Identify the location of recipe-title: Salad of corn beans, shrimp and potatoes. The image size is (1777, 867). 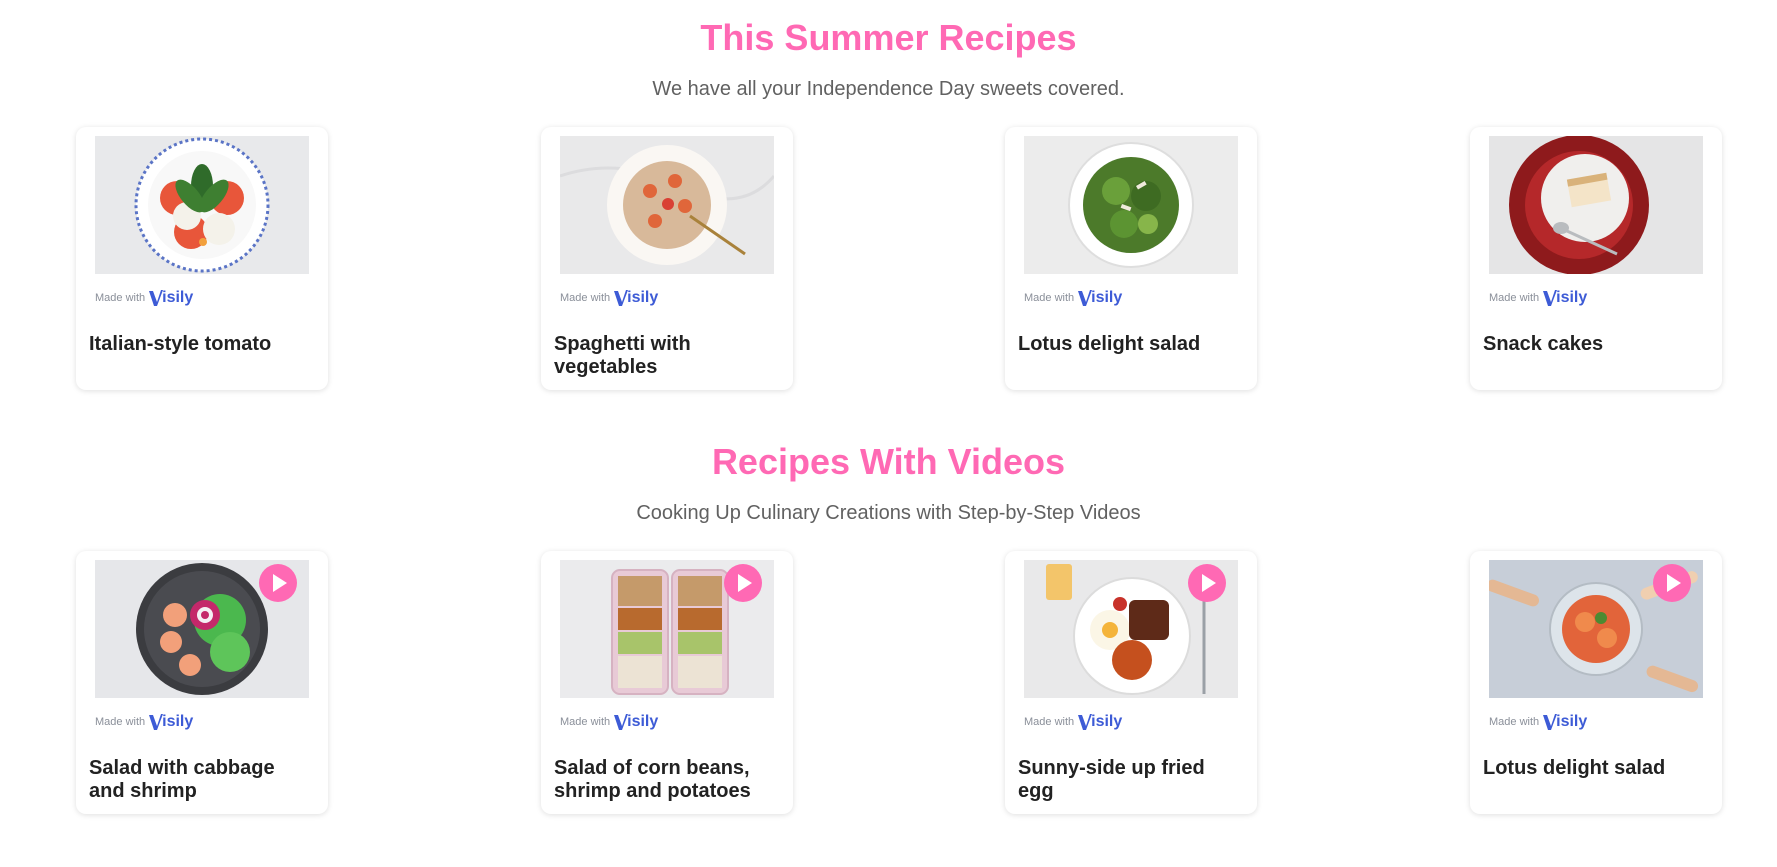
(652, 779).